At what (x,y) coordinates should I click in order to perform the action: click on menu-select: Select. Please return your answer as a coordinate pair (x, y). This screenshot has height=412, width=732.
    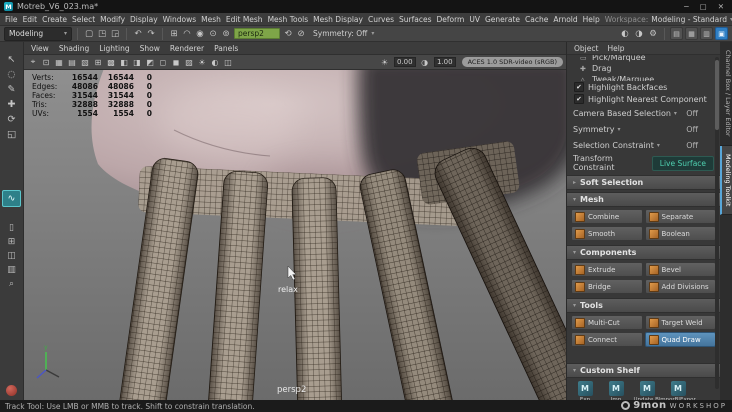
    Looking at the image, I should click on (83, 19).